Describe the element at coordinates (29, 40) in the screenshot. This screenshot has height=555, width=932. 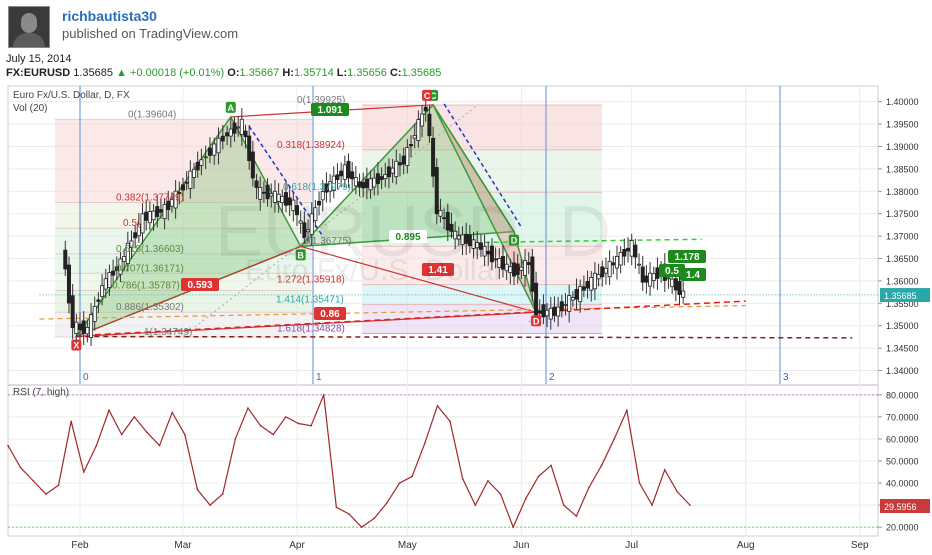
I see `avatar-body-shape` at that location.